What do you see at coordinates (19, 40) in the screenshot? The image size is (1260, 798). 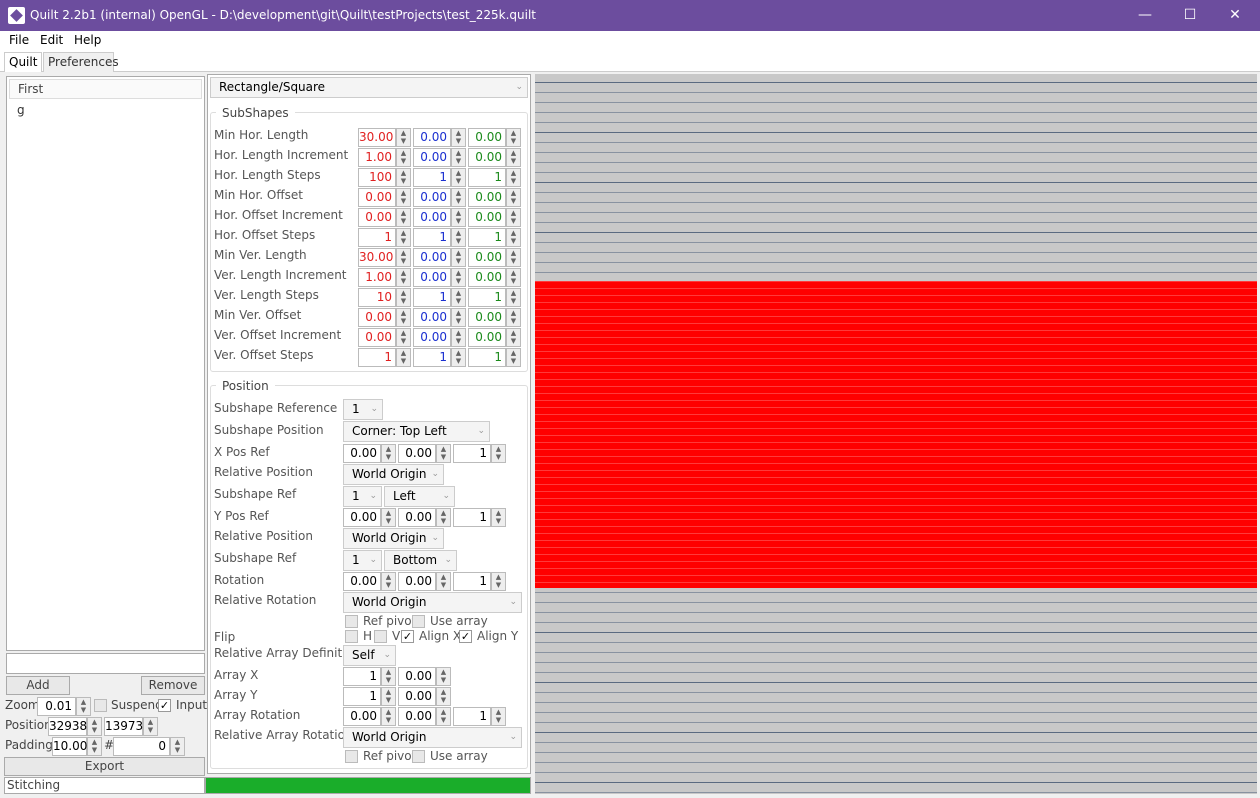 I see `menu-file: File` at bounding box center [19, 40].